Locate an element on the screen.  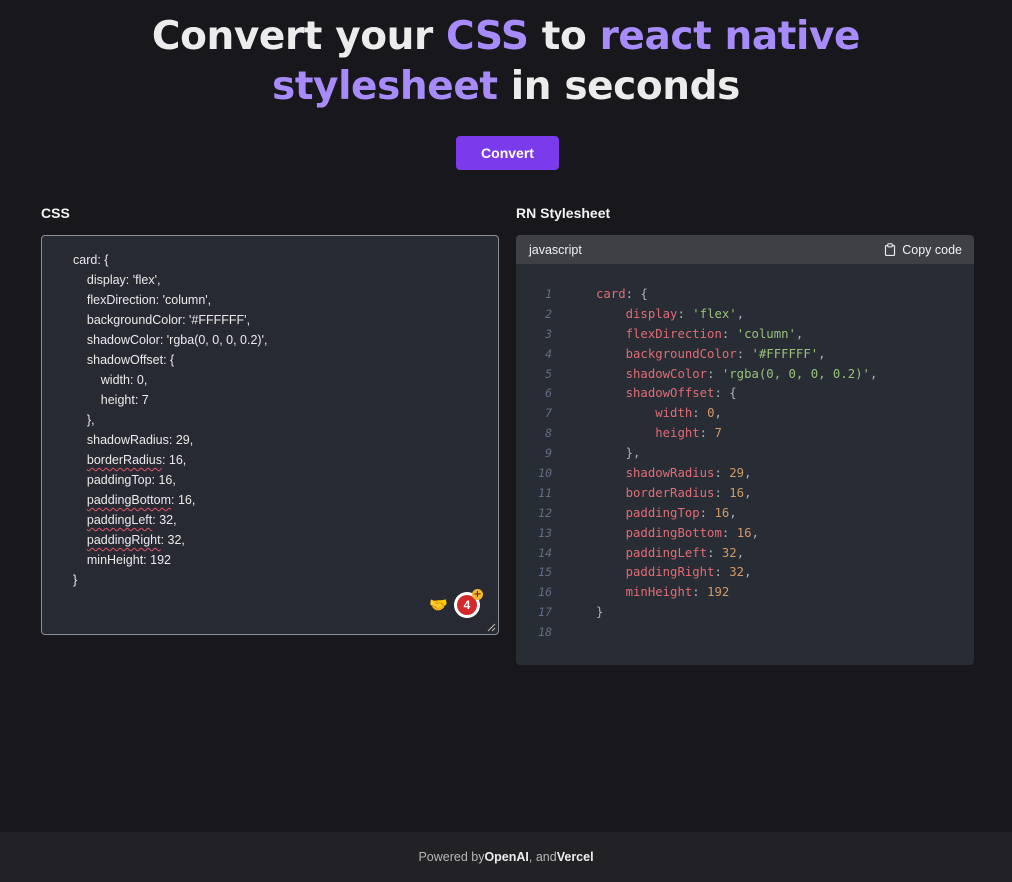
code-line: 5 shadowColor: 'rgba(0, 0, 0, 0.2)', is located at coordinates (745, 375).